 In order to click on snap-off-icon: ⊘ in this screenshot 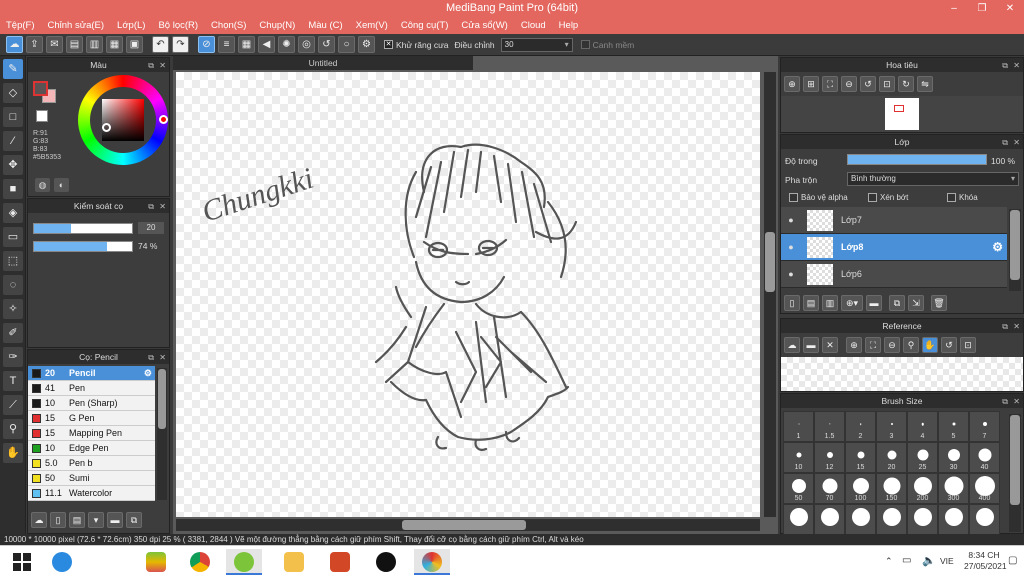, I will do `click(206, 44)`.